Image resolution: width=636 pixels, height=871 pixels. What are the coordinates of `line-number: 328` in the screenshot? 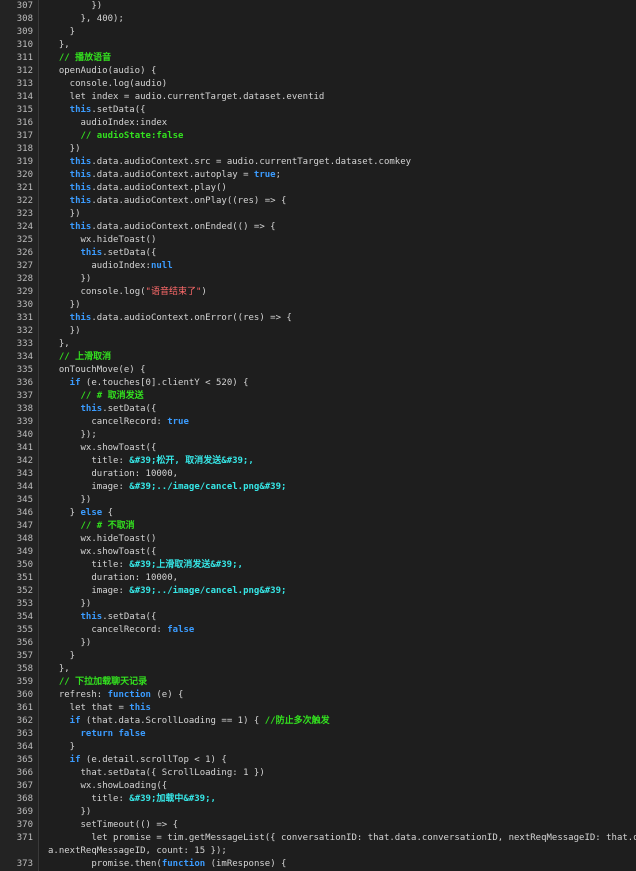 It's located at (24, 279).